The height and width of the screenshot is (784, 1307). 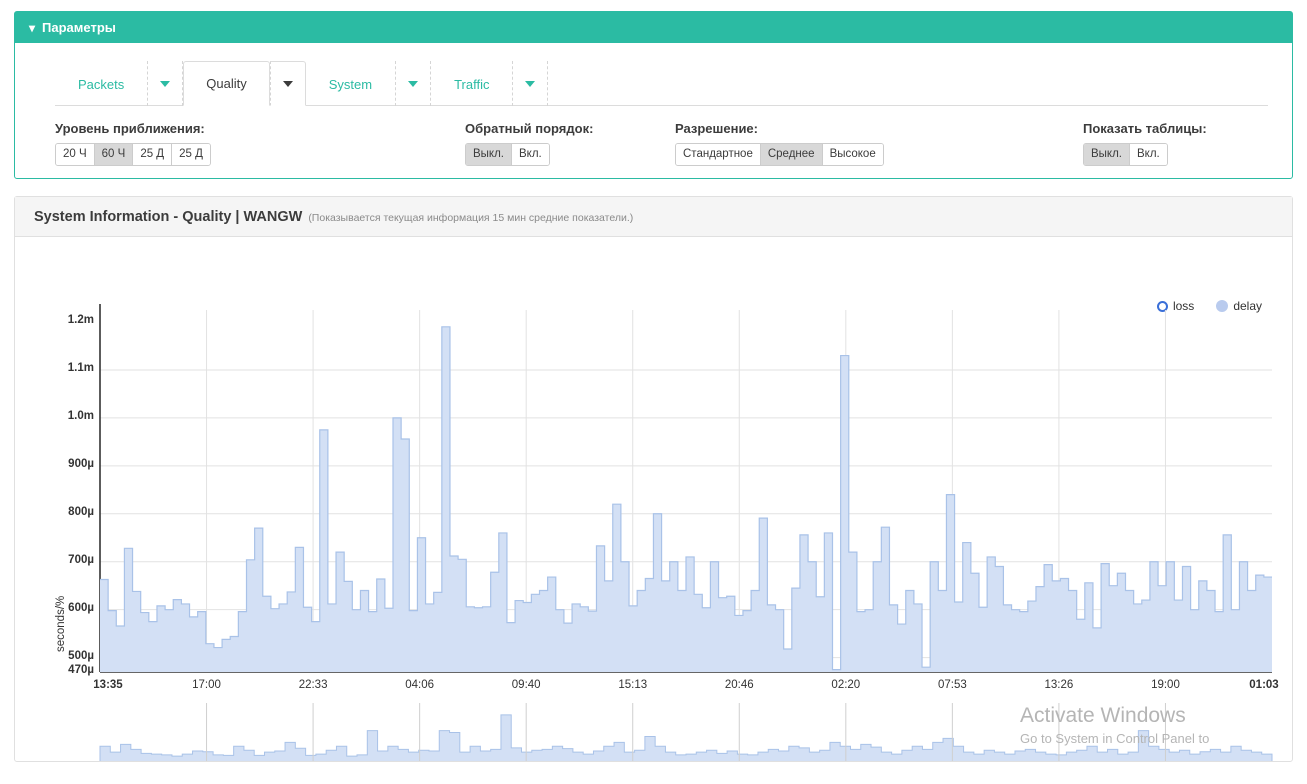 I want to click on zoom-level-option-1: 60 Ч, so click(x=114, y=154).